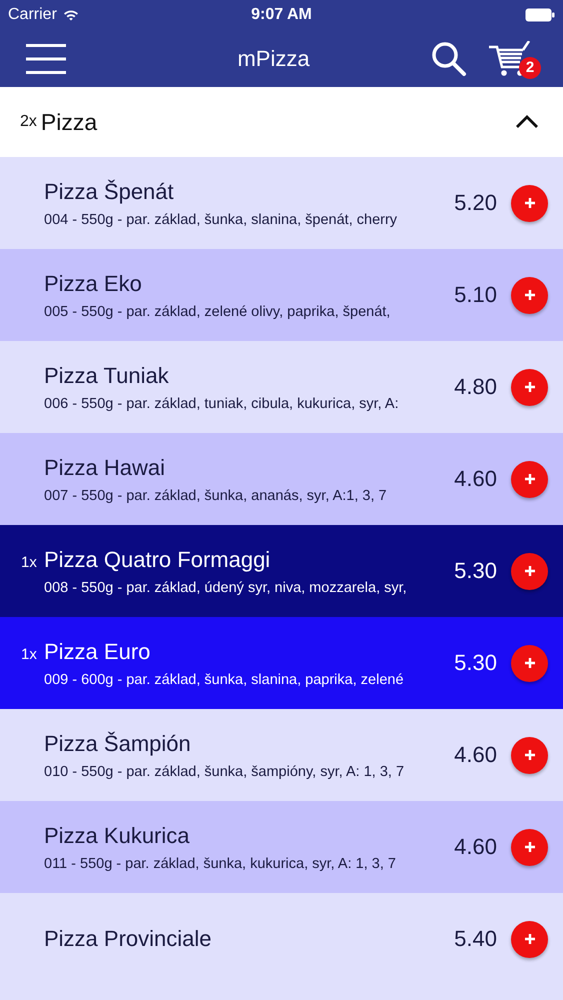 Image resolution: width=563 pixels, height=1000 pixels. Describe the element at coordinates (539, 15) in the screenshot. I see `battery-icon` at that location.